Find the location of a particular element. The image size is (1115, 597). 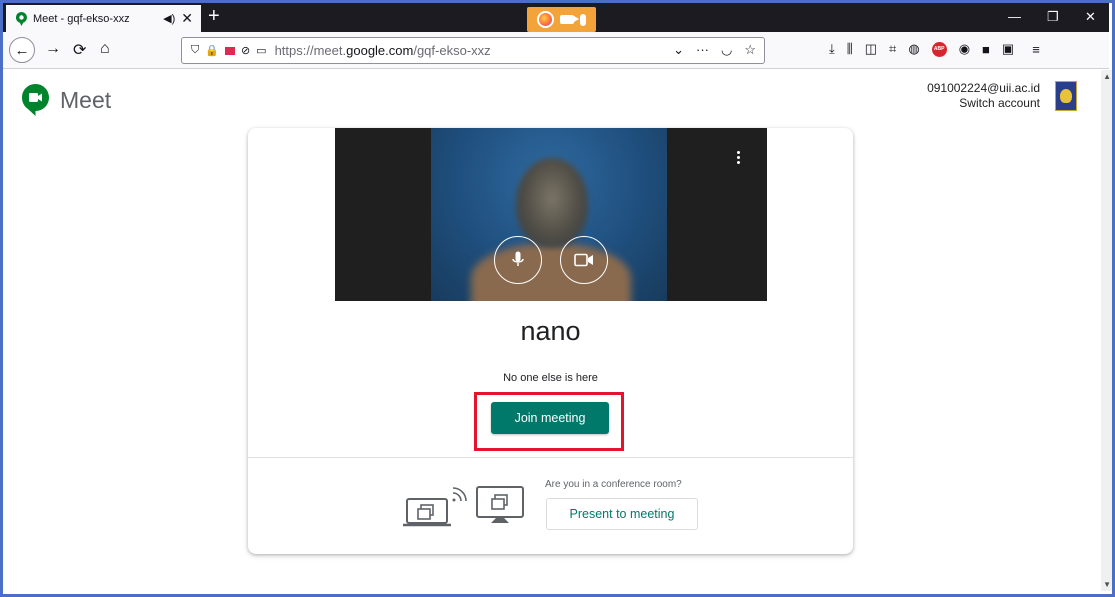

present-to-meeting-button: Present to meeting is located at coordinates (622, 514).